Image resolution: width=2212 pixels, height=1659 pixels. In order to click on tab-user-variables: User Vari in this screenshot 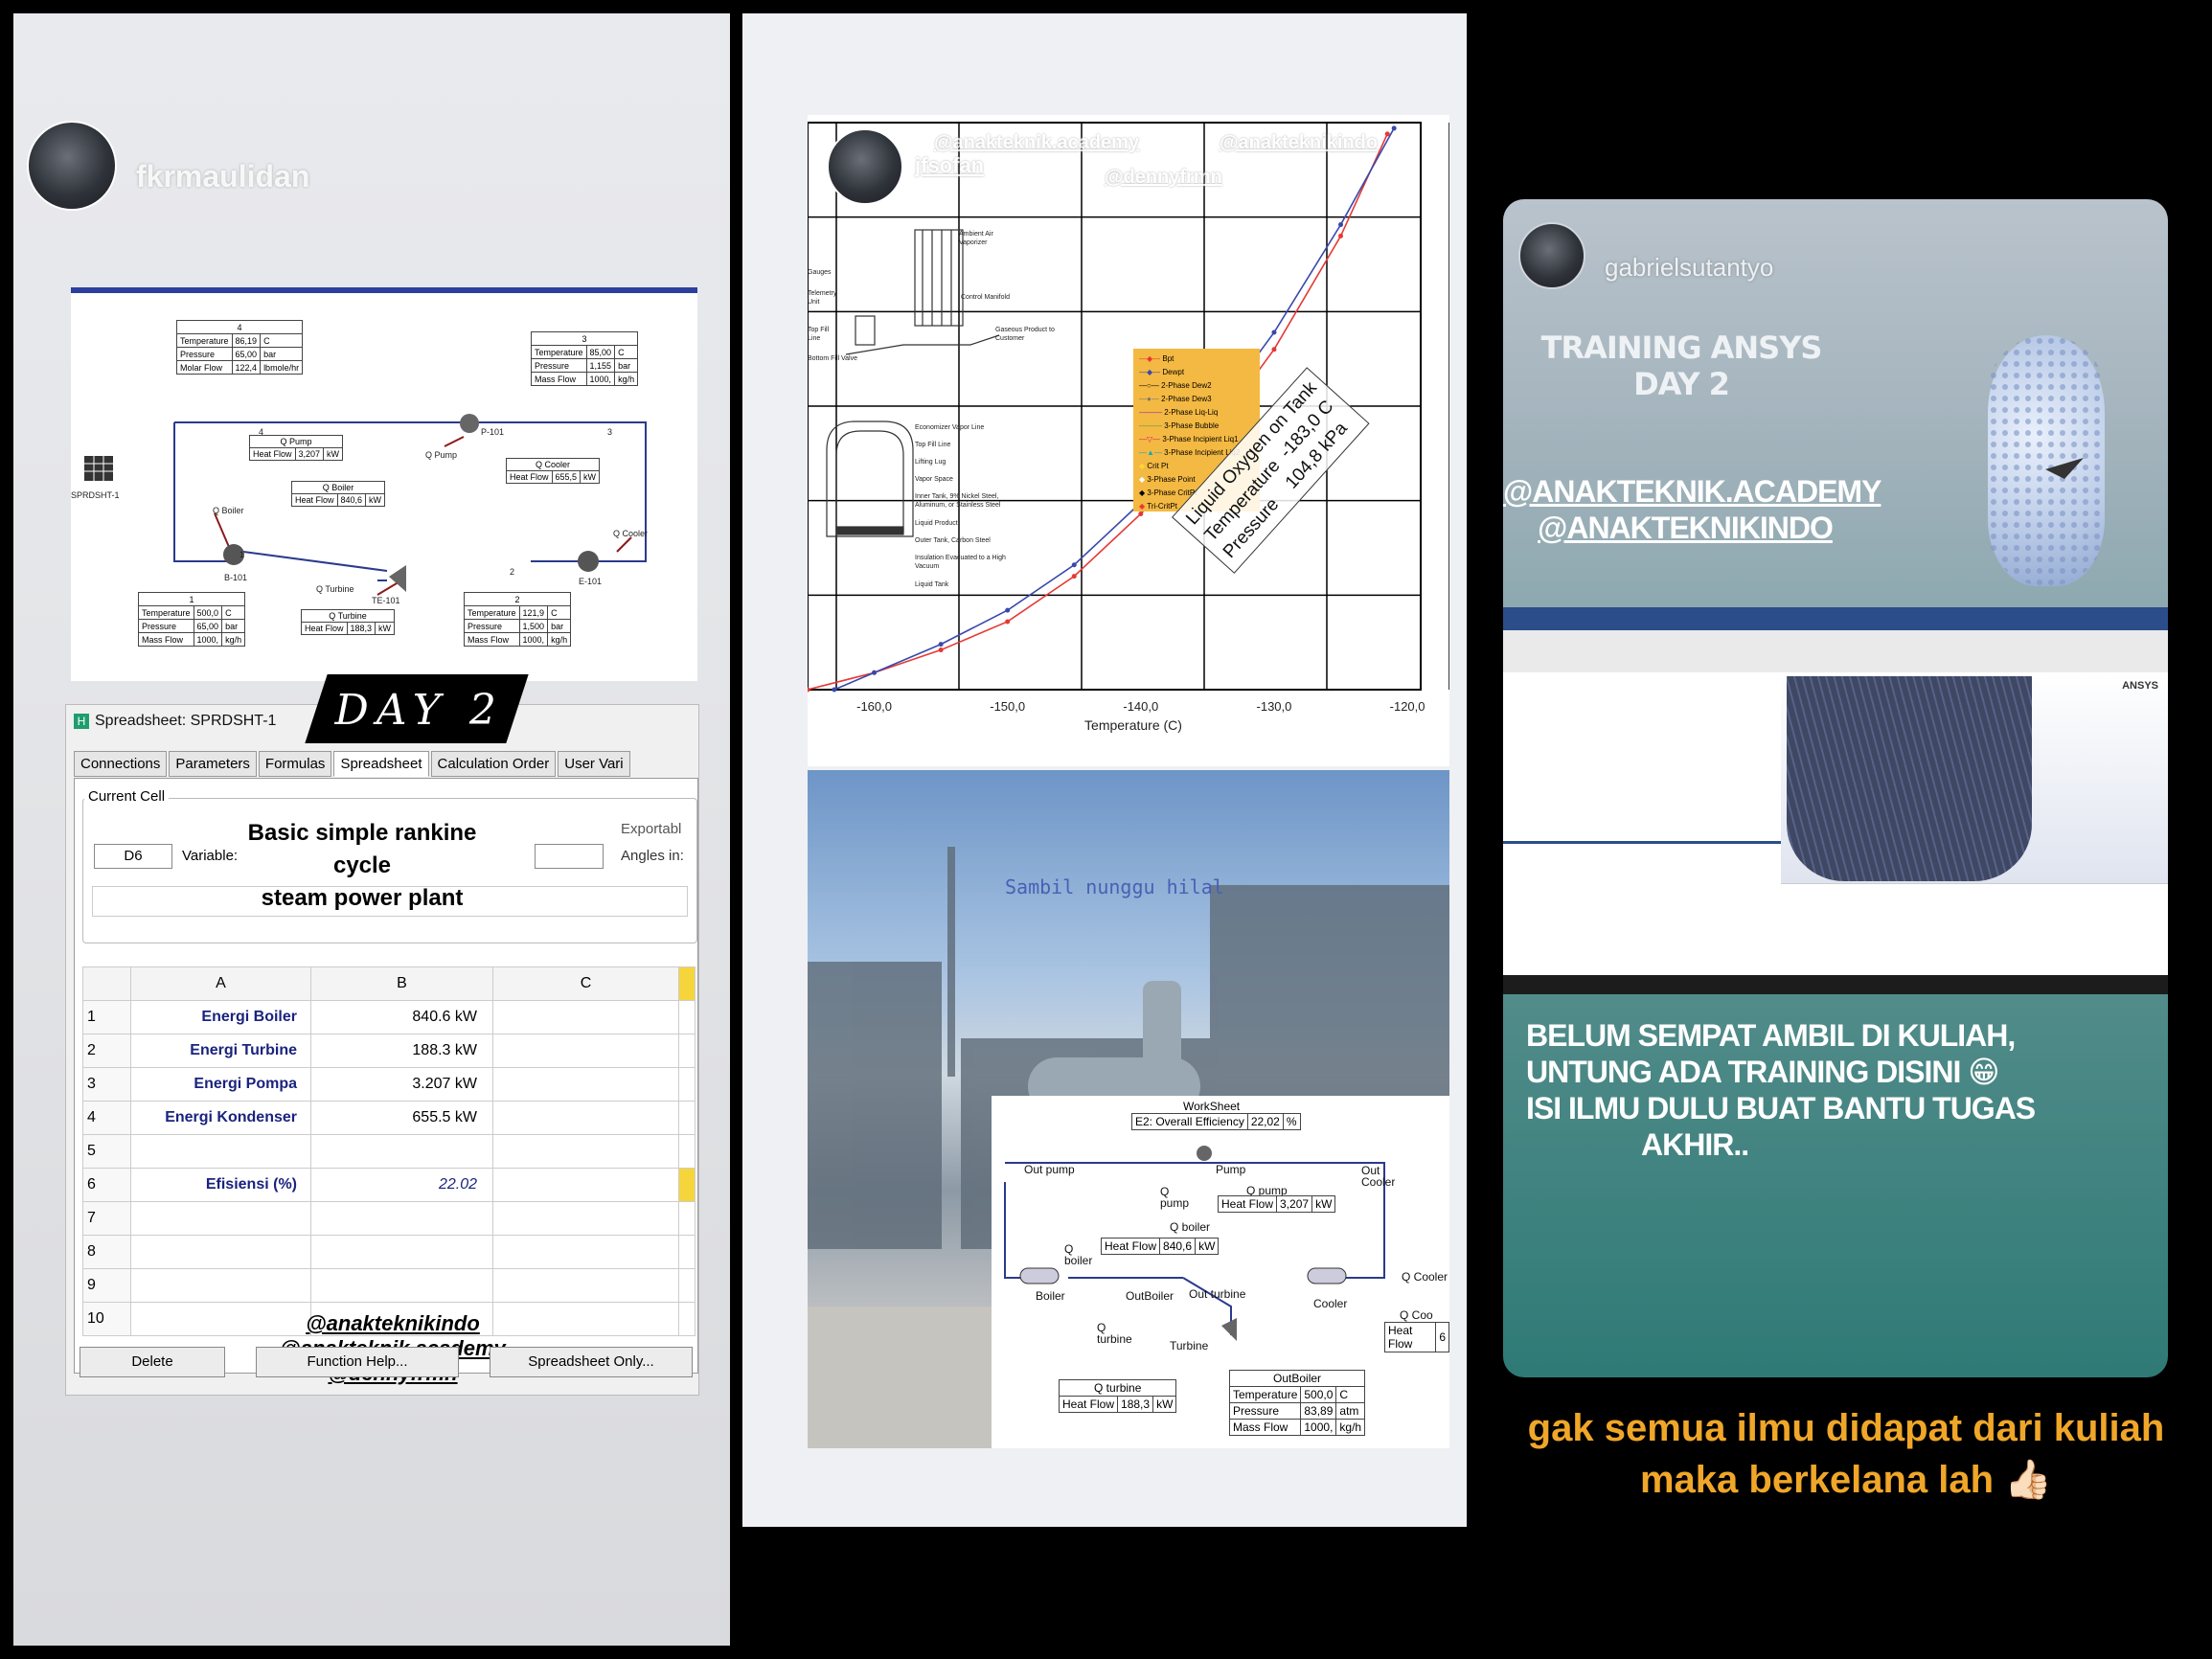, I will do `click(594, 764)`.